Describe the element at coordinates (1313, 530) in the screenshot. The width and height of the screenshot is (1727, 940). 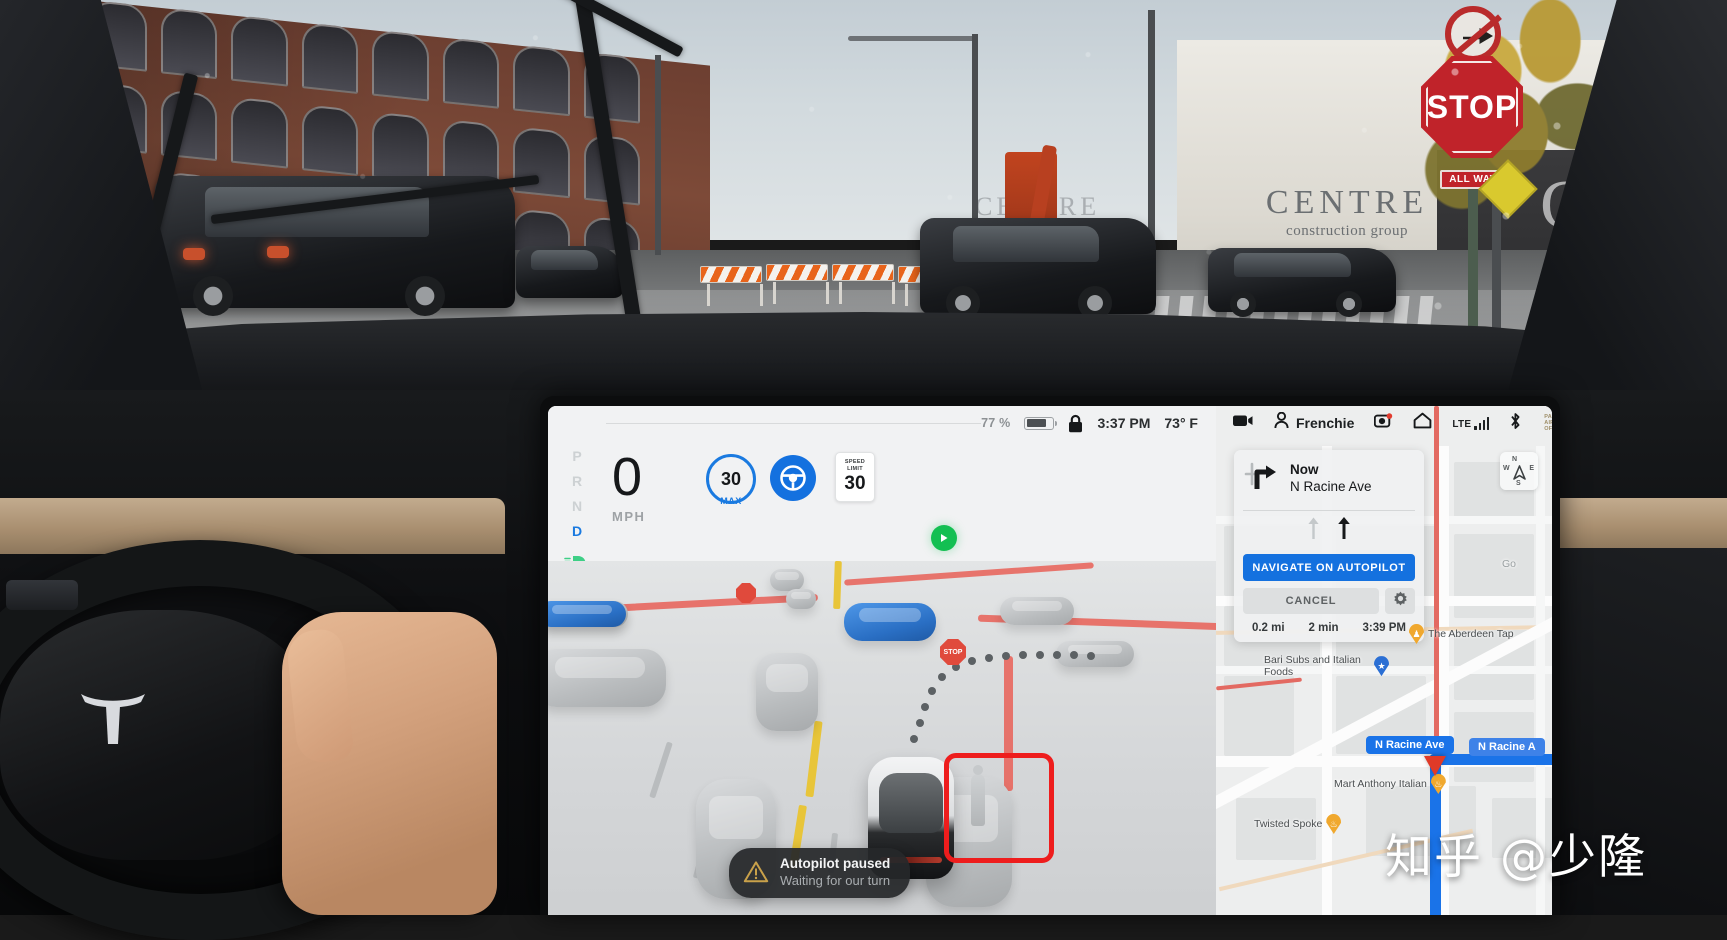
I see `lane-arrow-inactive` at that location.